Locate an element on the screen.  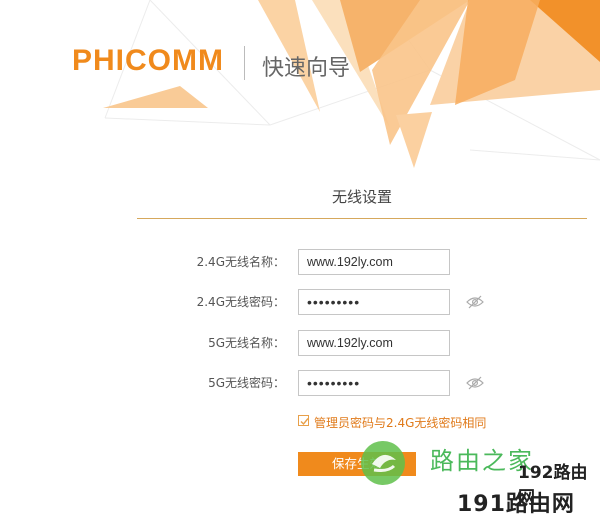
ssid-5g-input is located at coordinates (374, 343).